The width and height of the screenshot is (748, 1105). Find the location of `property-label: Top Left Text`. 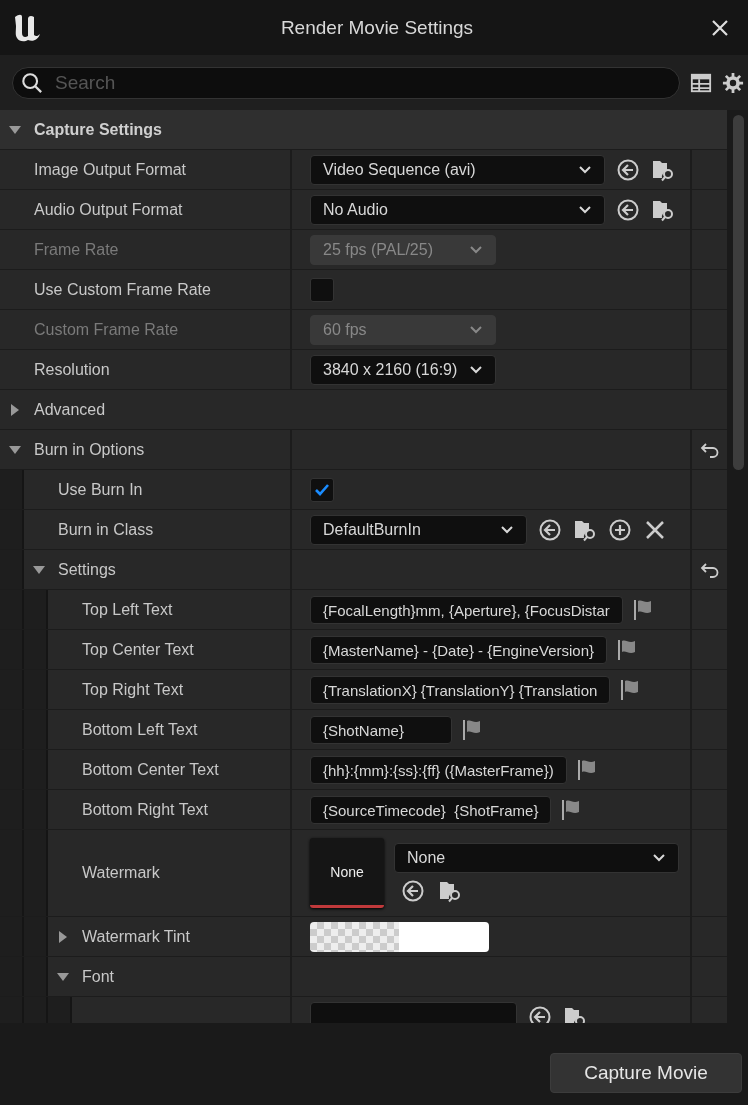

property-label: Top Left Text is located at coordinates (127, 609).